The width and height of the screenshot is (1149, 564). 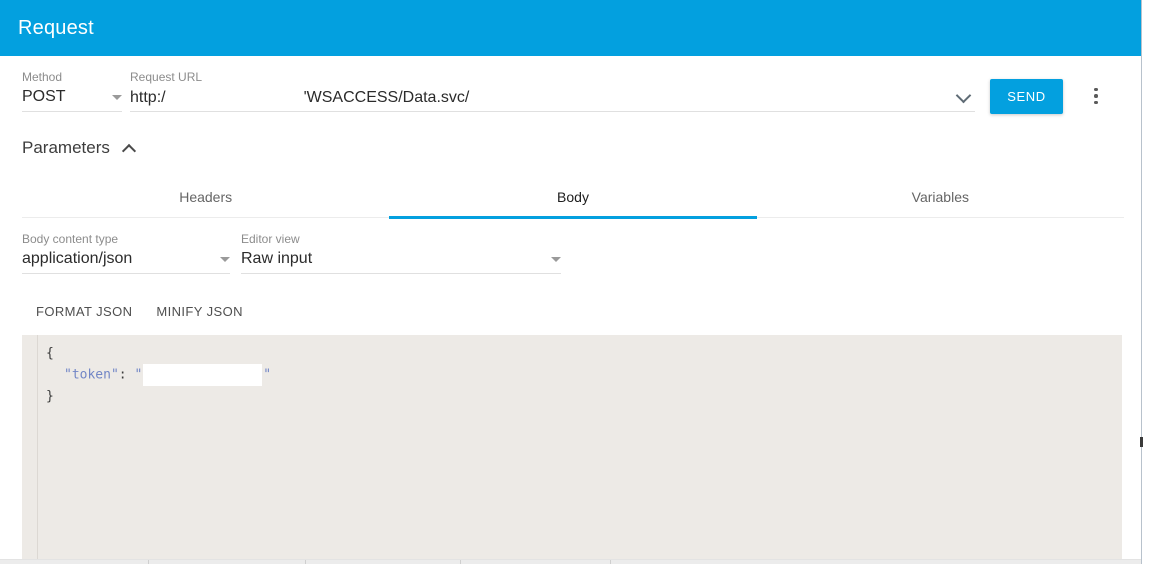 What do you see at coordinates (270, 239) in the screenshot?
I see `editor-view-label: Editor view` at bounding box center [270, 239].